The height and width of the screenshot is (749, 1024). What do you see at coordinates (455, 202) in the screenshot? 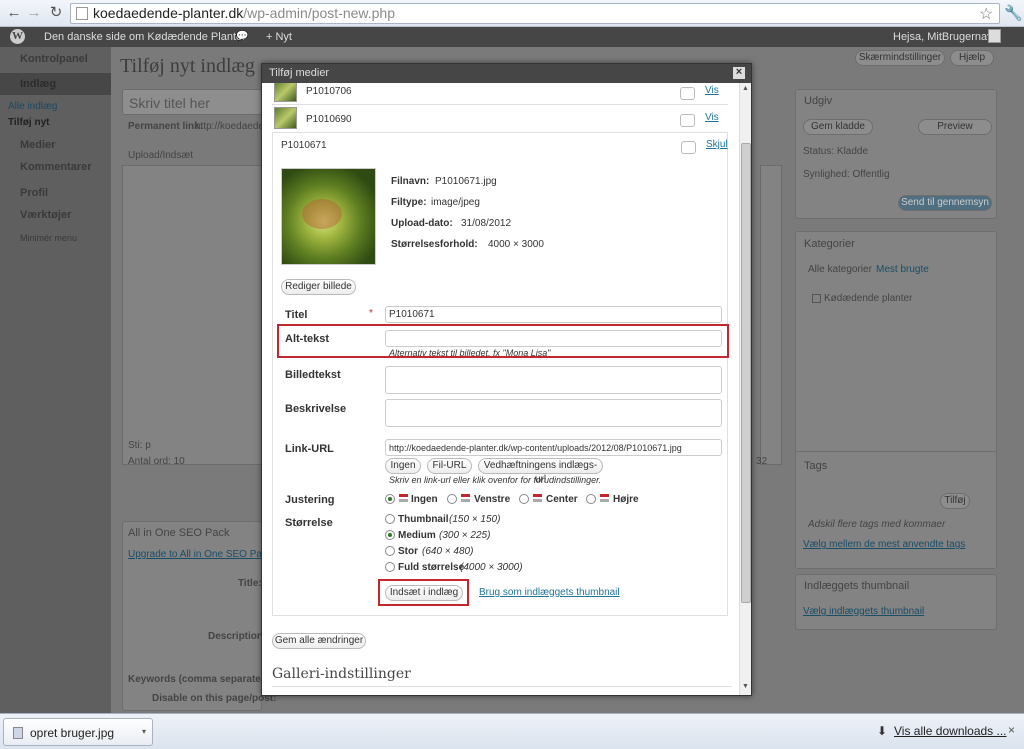
I see `filetype-value: image/jpeg` at bounding box center [455, 202].